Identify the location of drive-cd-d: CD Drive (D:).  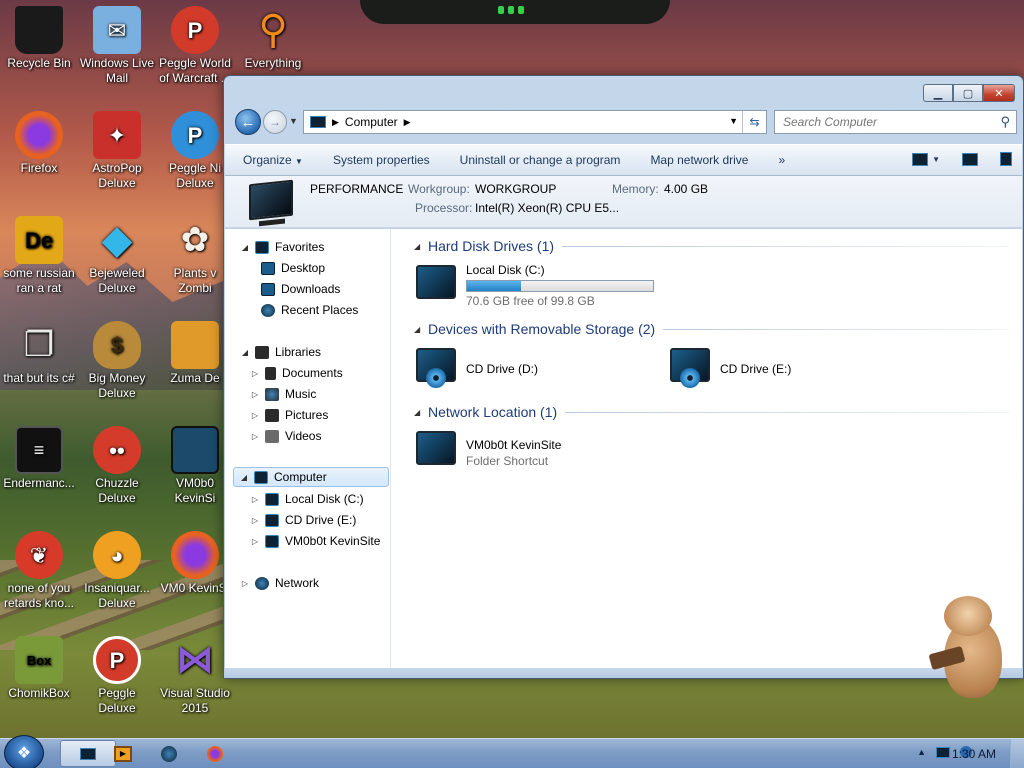
(476, 369).